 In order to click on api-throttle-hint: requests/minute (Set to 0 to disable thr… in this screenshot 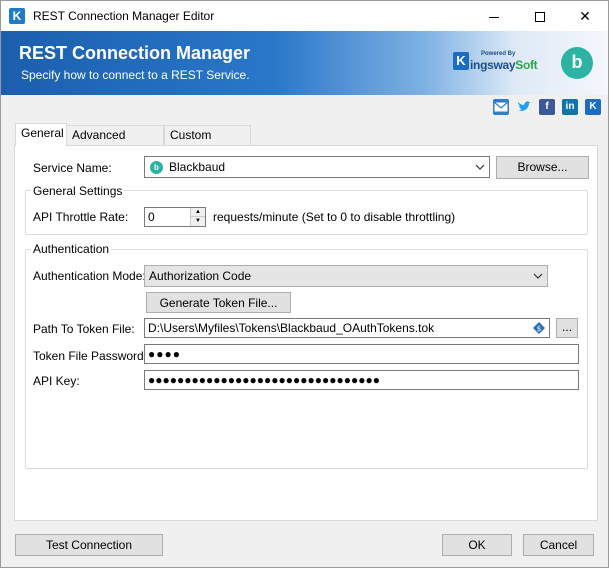, I will do `click(334, 217)`.